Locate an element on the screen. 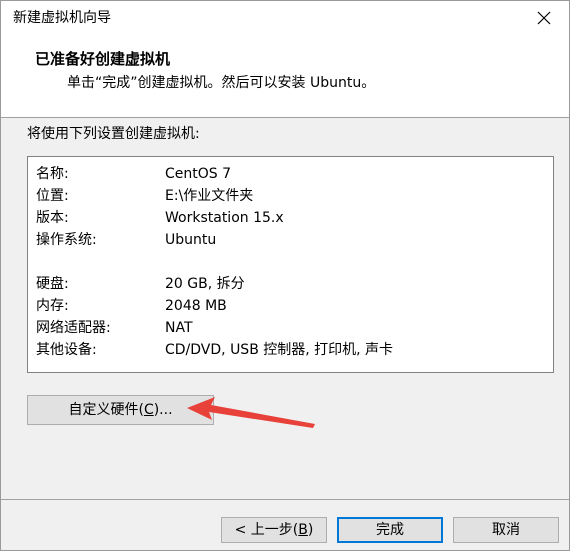 This screenshot has height=551, width=570. settings-intro-label: 将使用下列设置创建虚拟机: is located at coordinates (113, 134).